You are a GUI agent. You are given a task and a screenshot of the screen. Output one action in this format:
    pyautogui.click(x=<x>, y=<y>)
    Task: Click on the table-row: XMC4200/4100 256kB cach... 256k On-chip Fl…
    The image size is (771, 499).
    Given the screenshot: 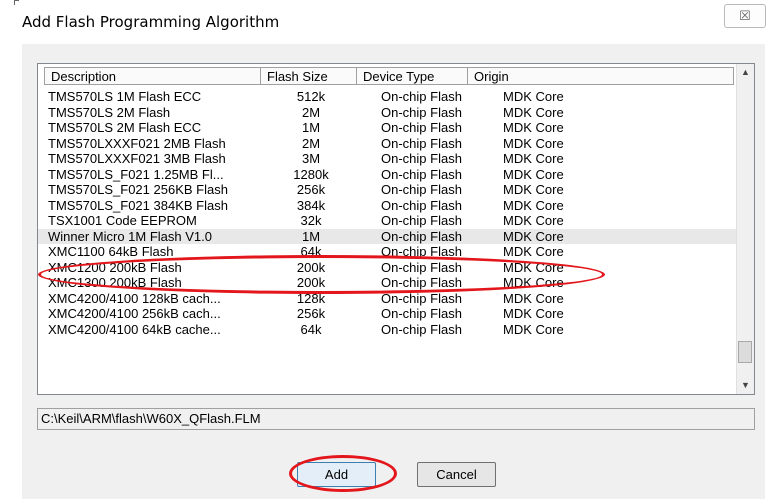 What is the action you would take?
    pyautogui.click(x=388, y=314)
    